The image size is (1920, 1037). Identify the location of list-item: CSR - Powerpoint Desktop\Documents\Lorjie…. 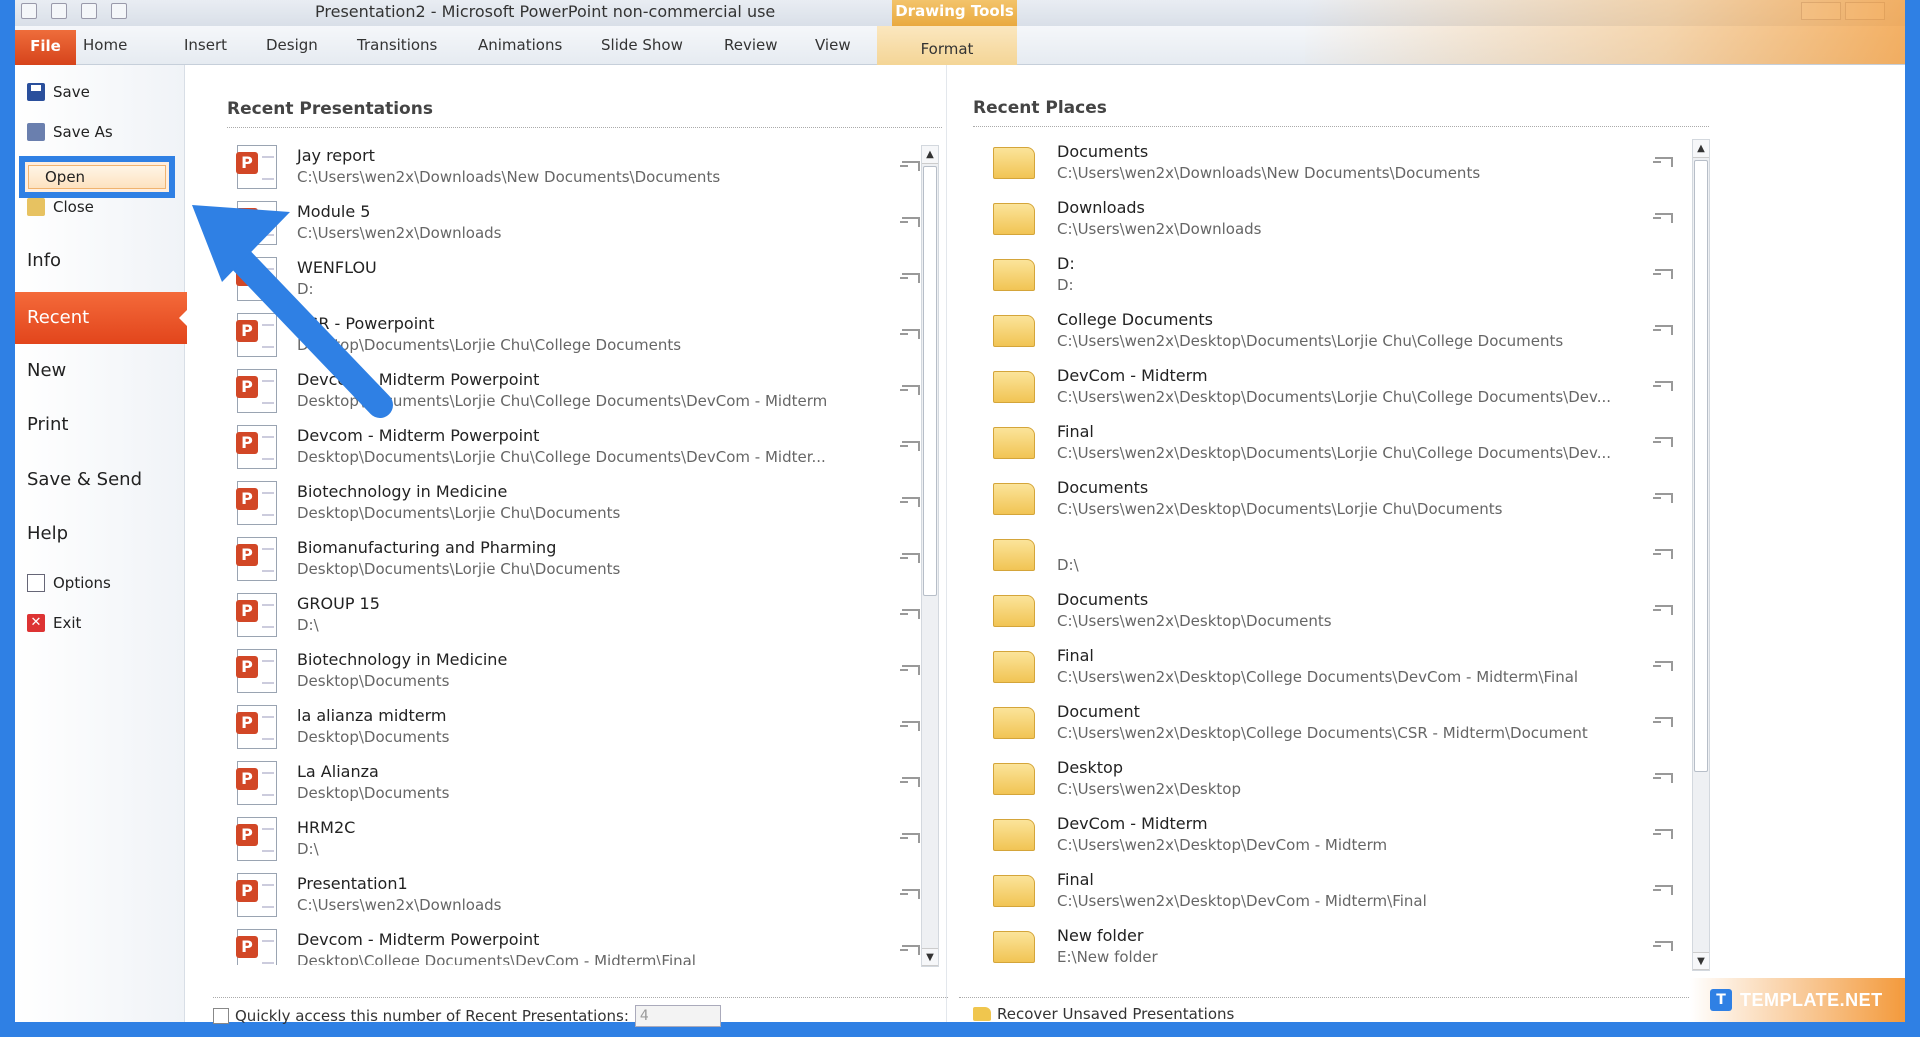
(581, 335).